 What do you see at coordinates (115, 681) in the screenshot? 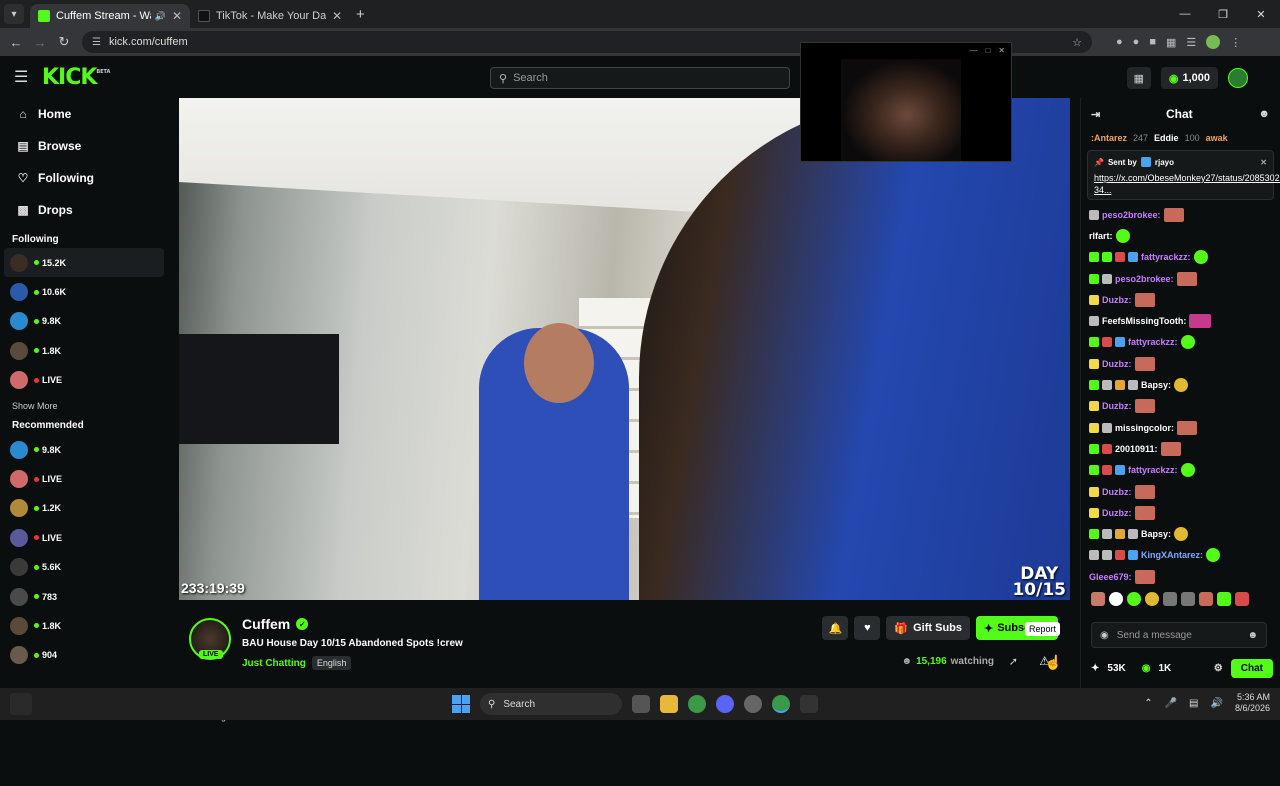
I see `sidebar-channel-tyceno: TycenoSlots & Casino904` at bounding box center [115, 681].